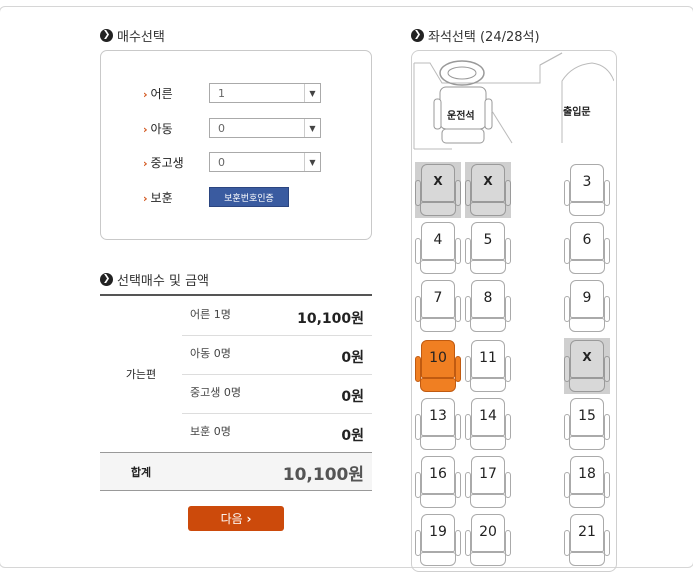  Describe the element at coordinates (438, 190) in the screenshot. I see `seat-sold-1: X` at that location.